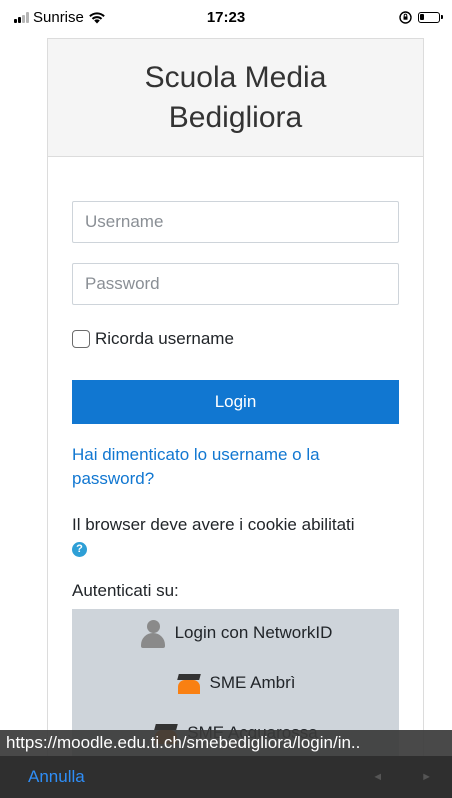 The width and height of the screenshot is (452, 798). I want to click on remember-label: Ricorda username, so click(164, 338).